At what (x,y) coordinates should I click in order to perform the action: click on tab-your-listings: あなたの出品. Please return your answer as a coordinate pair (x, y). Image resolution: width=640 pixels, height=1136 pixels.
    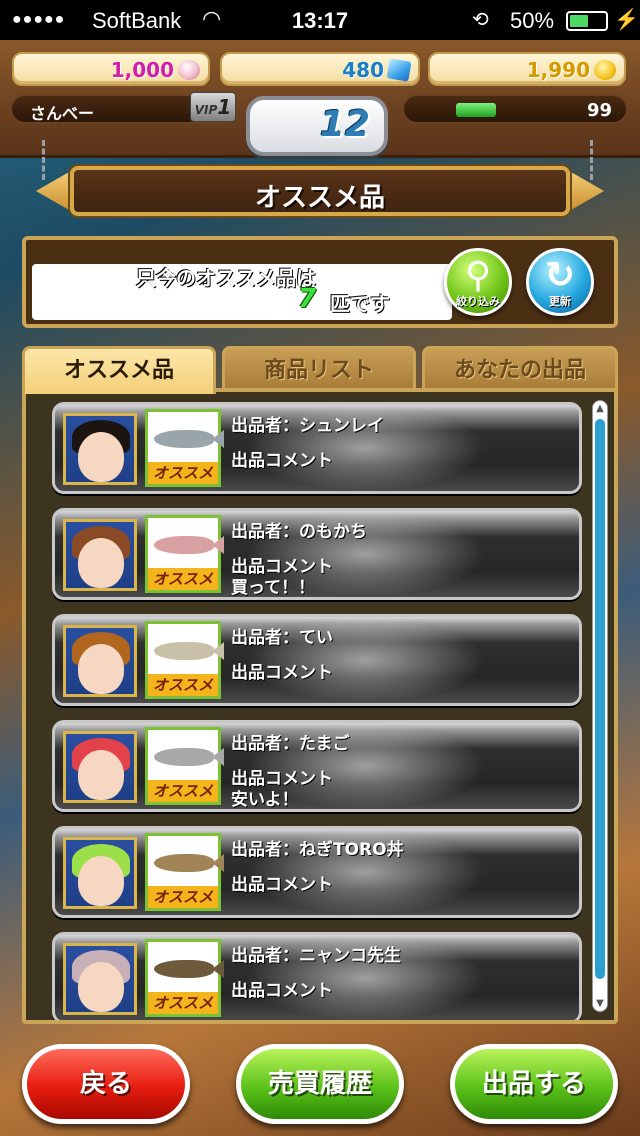
    Looking at the image, I should click on (520, 369).